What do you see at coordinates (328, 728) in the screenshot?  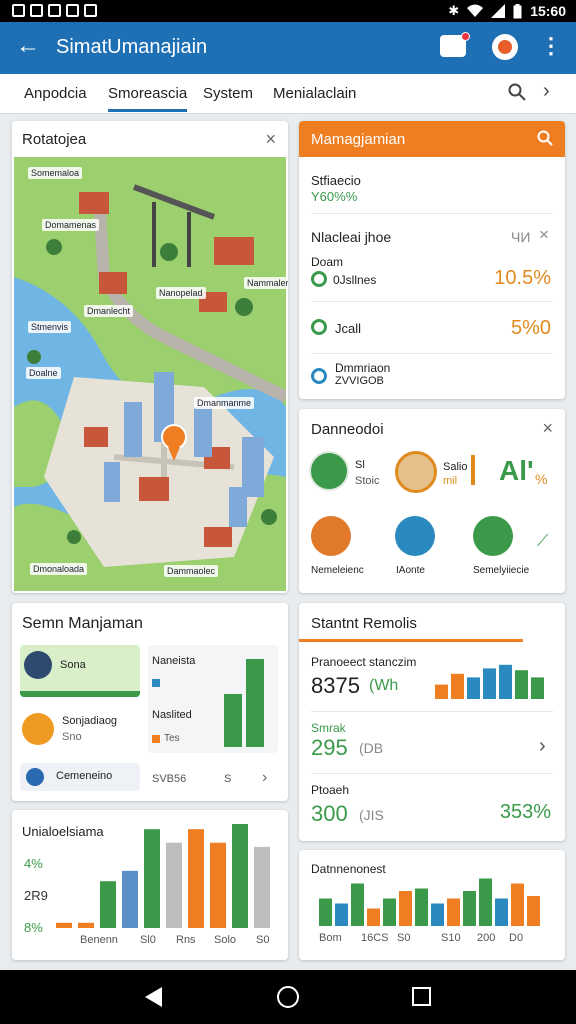 I see `stats-label: Smrak` at bounding box center [328, 728].